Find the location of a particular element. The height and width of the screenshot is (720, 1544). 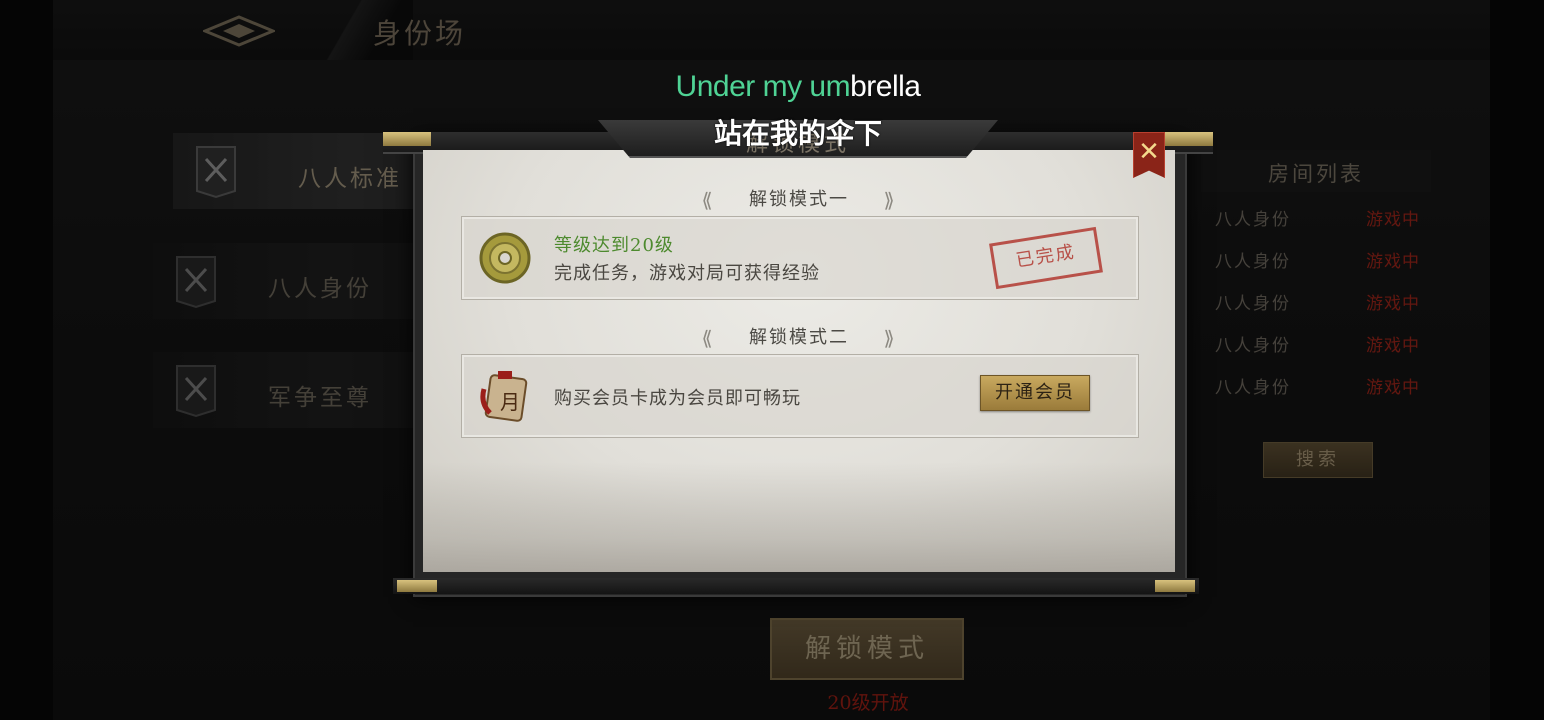

task-title: 等级达到20级 is located at coordinates (614, 245).